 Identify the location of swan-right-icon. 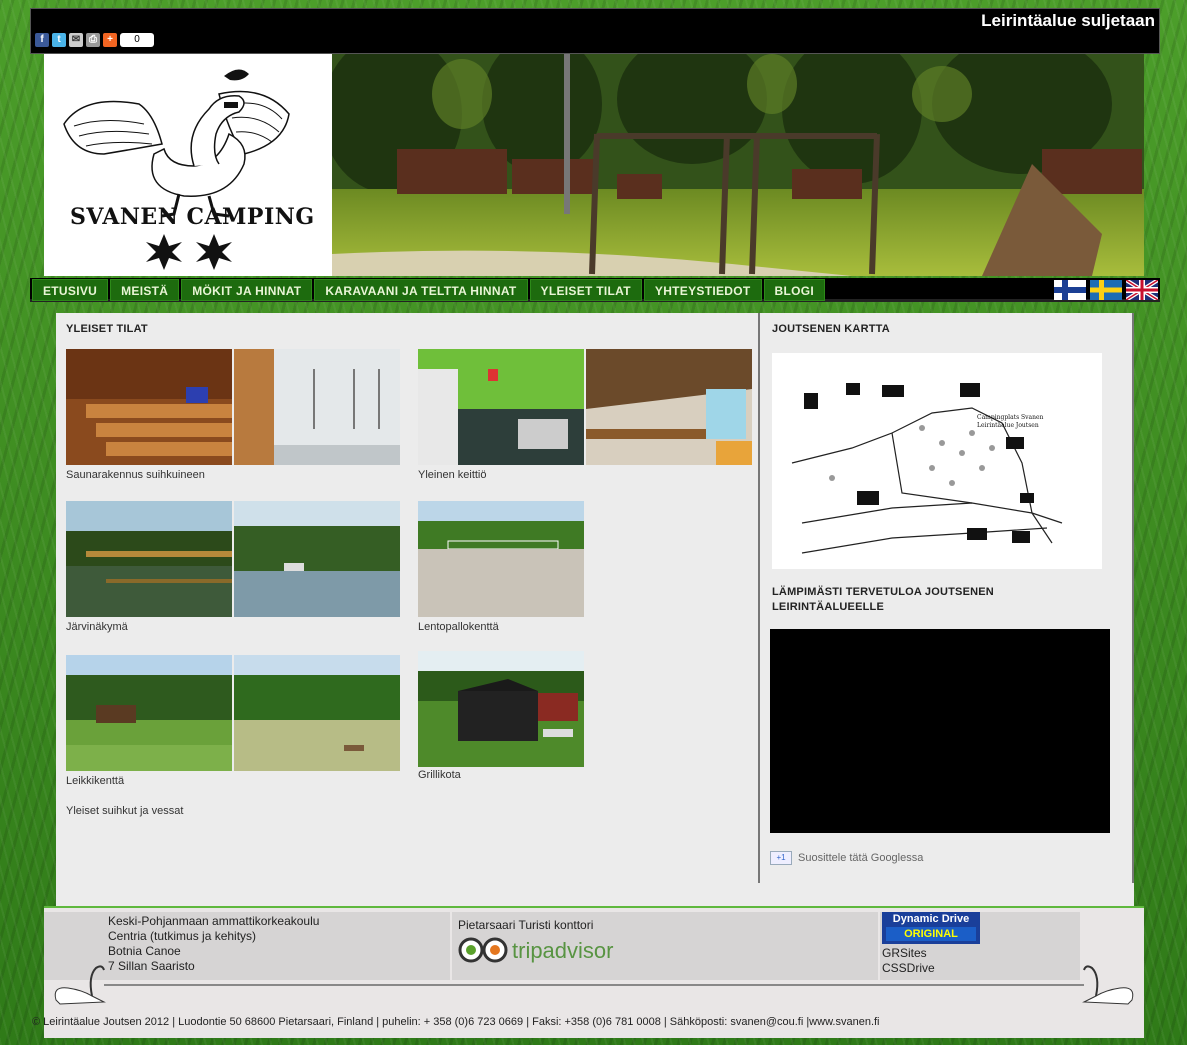
(1108, 985).